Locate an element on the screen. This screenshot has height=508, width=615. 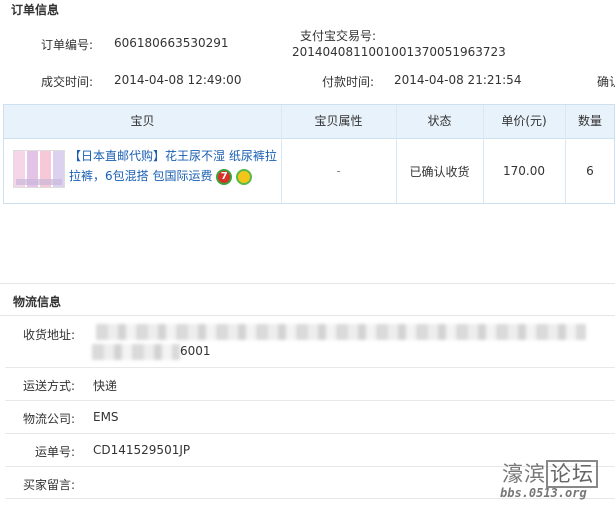
logistics-company-value: EMS is located at coordinates (106, 417).